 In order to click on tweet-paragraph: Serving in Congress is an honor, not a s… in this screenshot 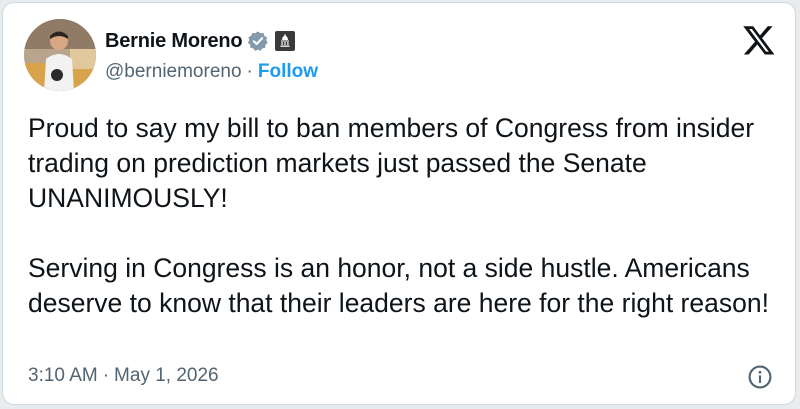, I will do `click(398, 285)`.